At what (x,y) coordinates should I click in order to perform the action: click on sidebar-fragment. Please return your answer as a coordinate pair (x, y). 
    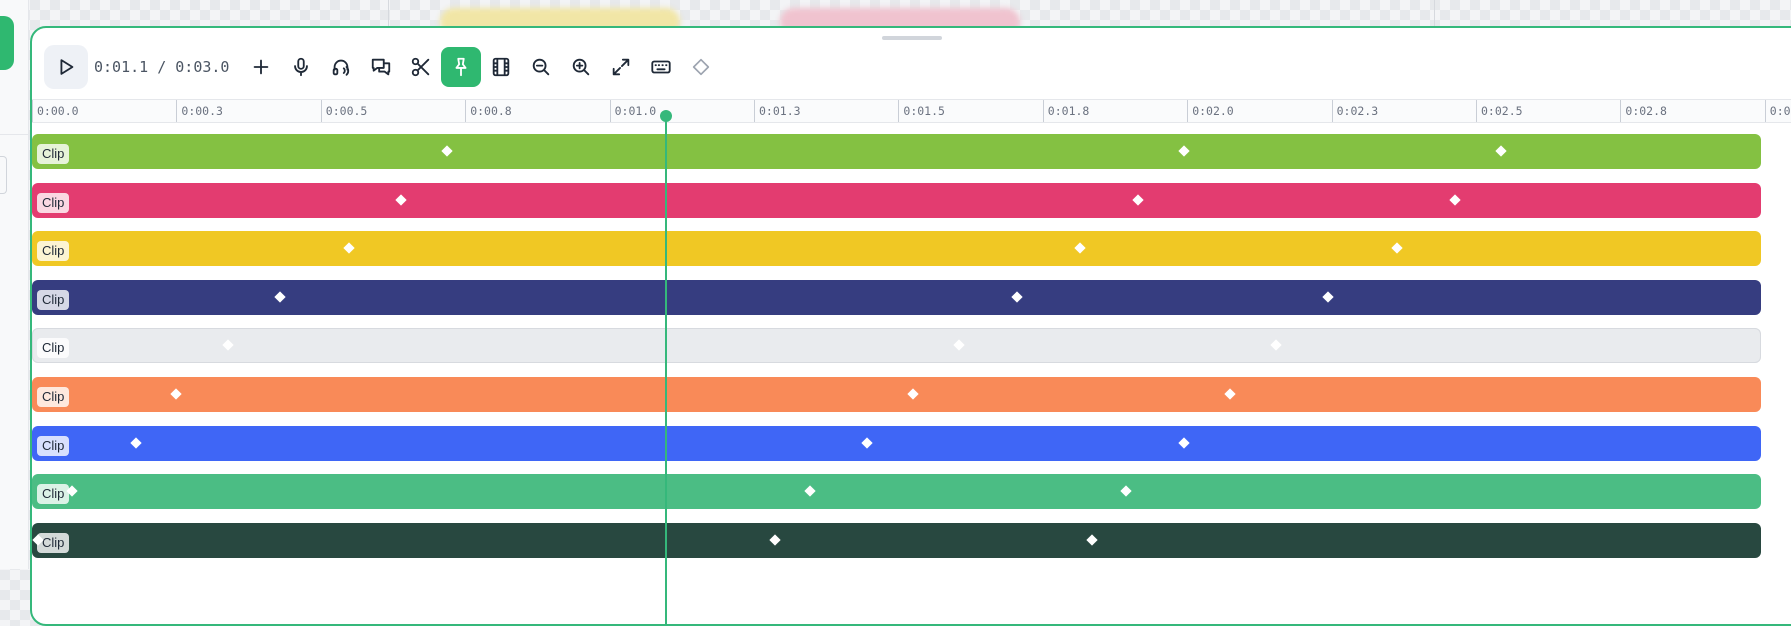
    Looking at the image, I should click on (3, 175).